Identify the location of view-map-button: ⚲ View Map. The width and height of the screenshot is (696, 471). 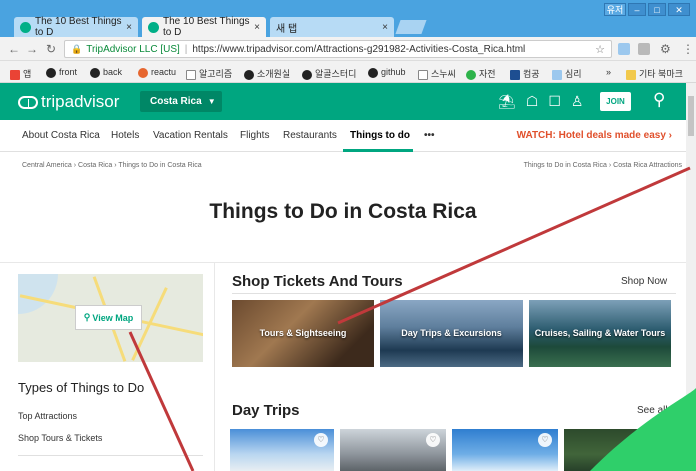
(108, 317).